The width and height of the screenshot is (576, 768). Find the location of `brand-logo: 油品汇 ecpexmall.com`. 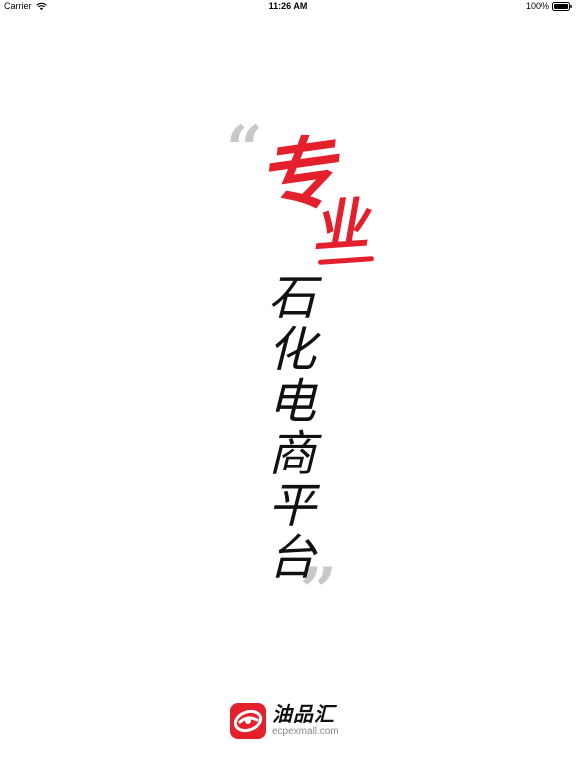

brand-logo: 油品汇 ecpexmall.com is located at coordinates (284, 721).